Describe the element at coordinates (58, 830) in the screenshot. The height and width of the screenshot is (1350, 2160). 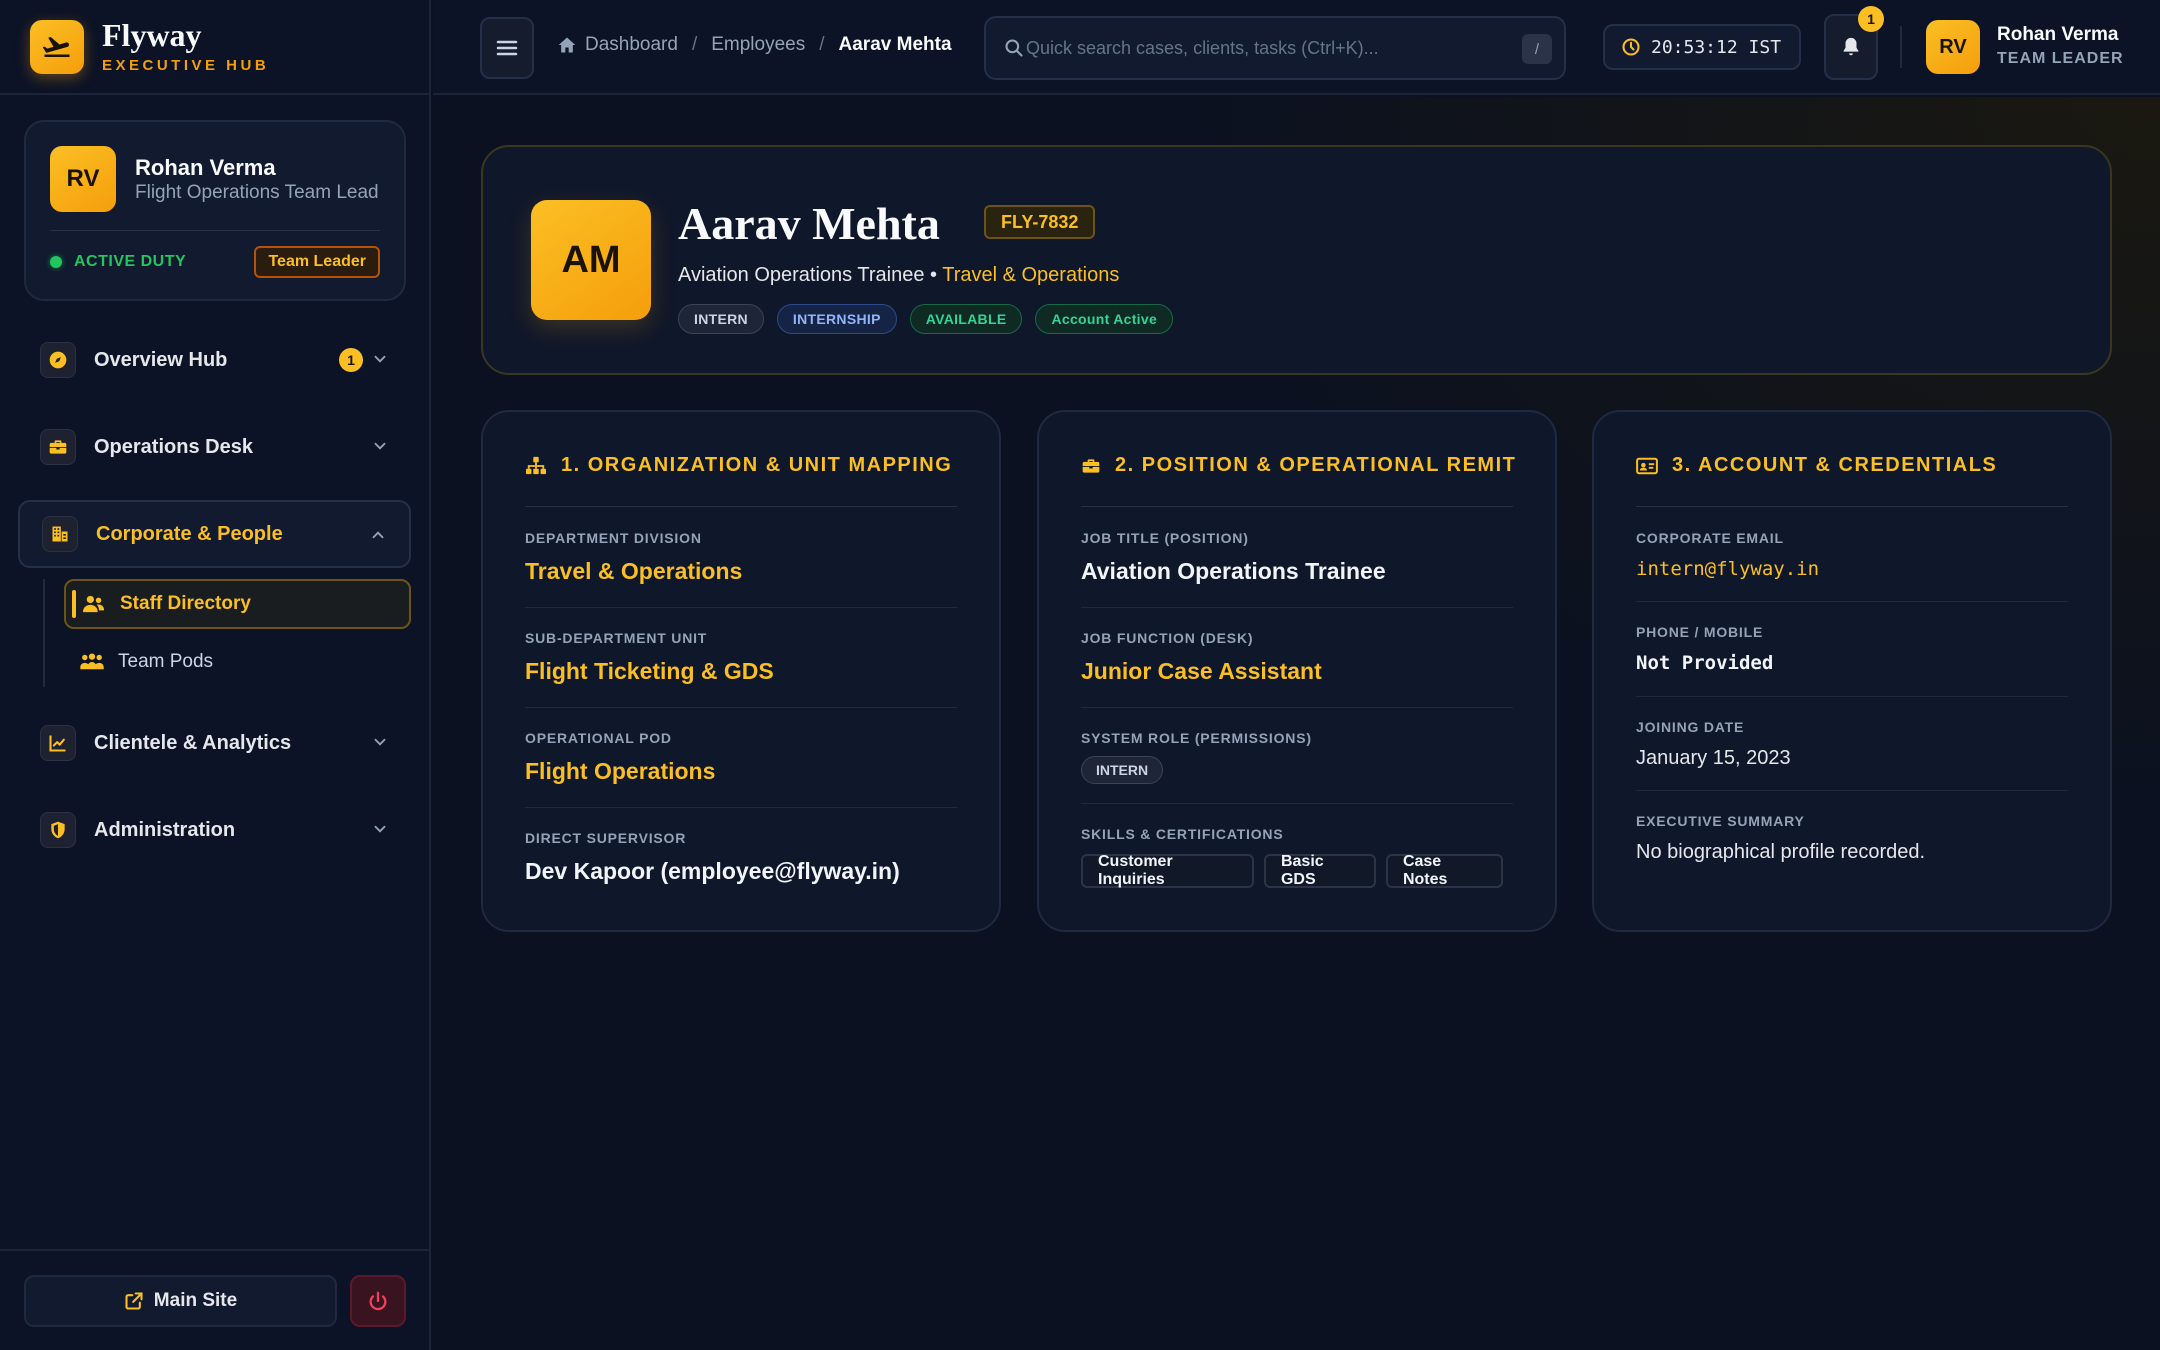
I see `shield-icon` at that location.